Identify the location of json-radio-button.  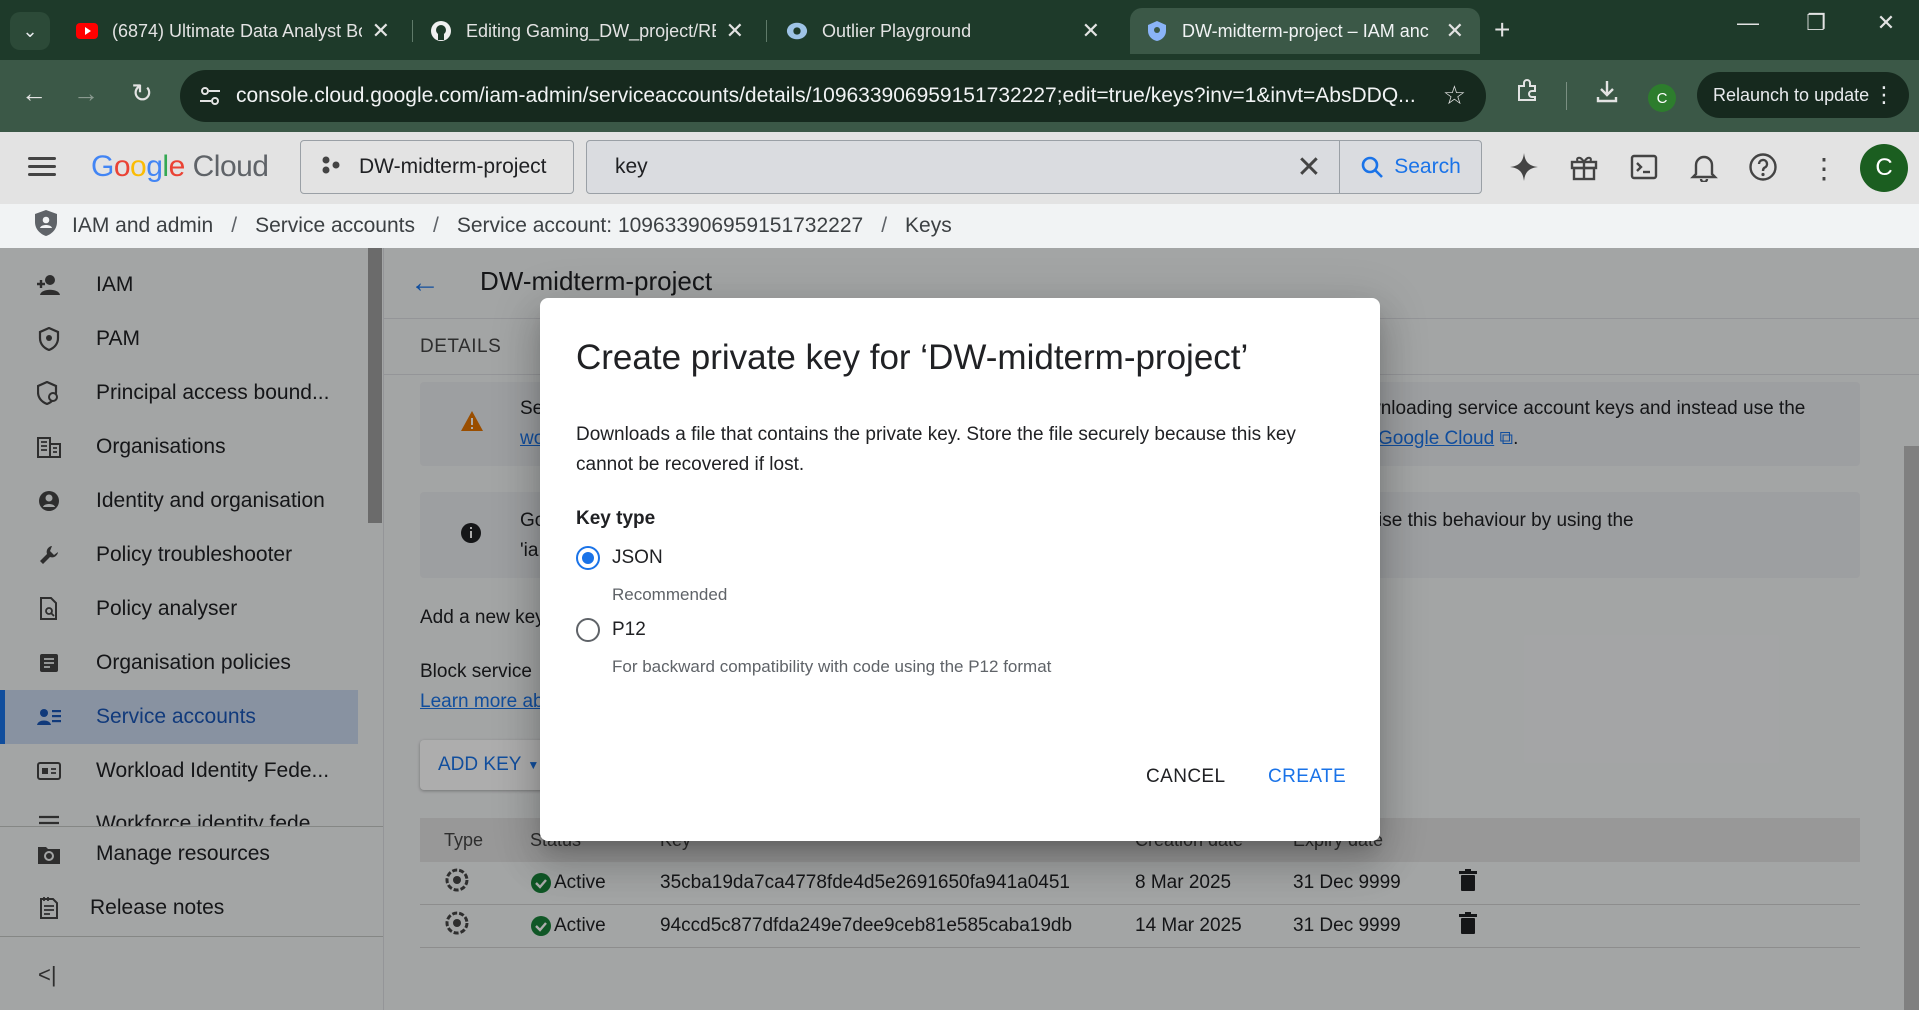
(588, 558).